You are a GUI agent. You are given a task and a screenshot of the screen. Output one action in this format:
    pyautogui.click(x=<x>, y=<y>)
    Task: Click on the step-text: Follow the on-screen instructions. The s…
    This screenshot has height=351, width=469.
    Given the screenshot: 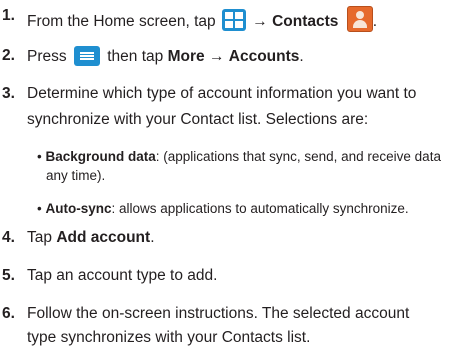 What is the action you would take?
    pyautogui.click(x=218, y=313)
    